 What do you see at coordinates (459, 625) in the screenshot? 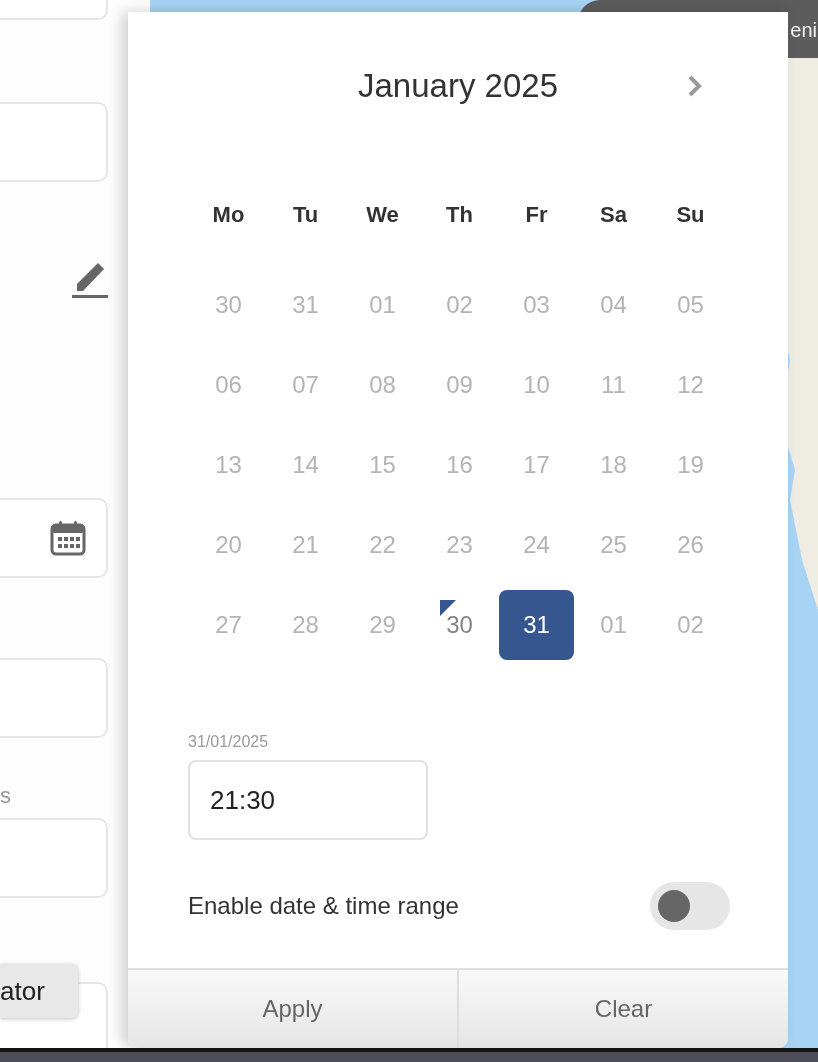
I see `calendar-day: 30` at bounding box center [459, 625].